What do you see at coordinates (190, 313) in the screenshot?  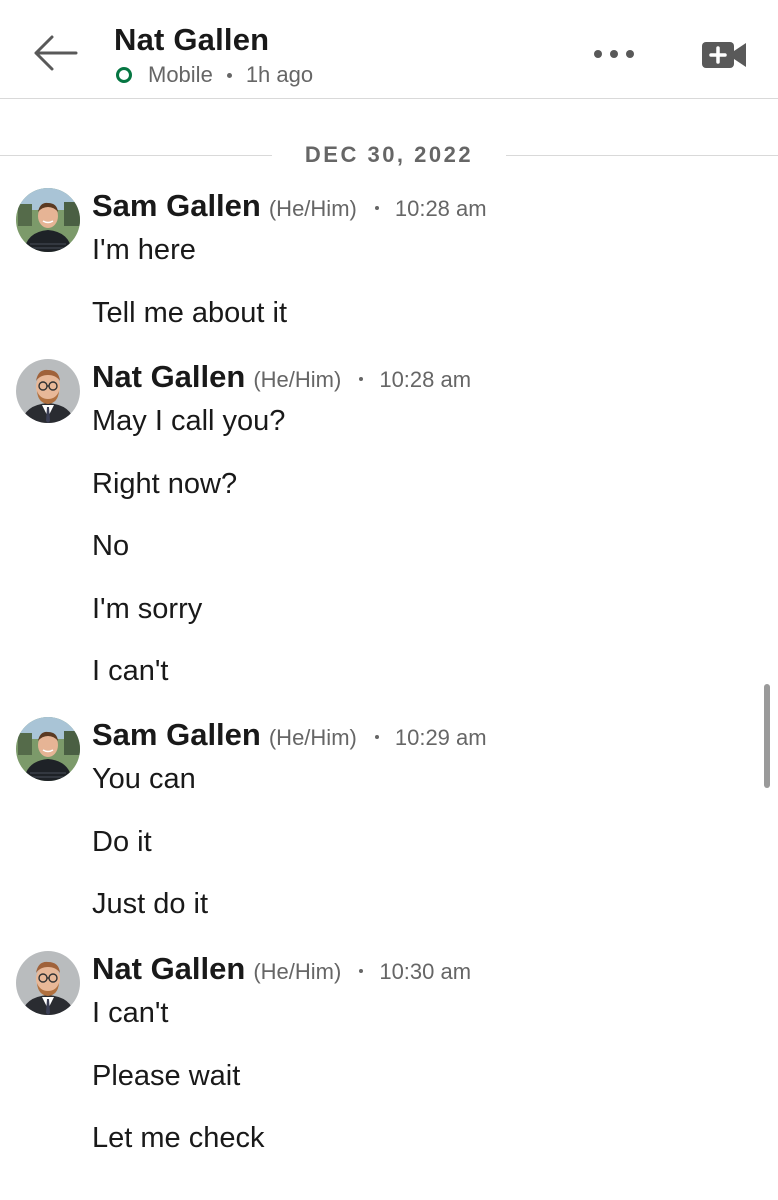 I see `message-text: Tell me about it` at bounding box center [190, 313].